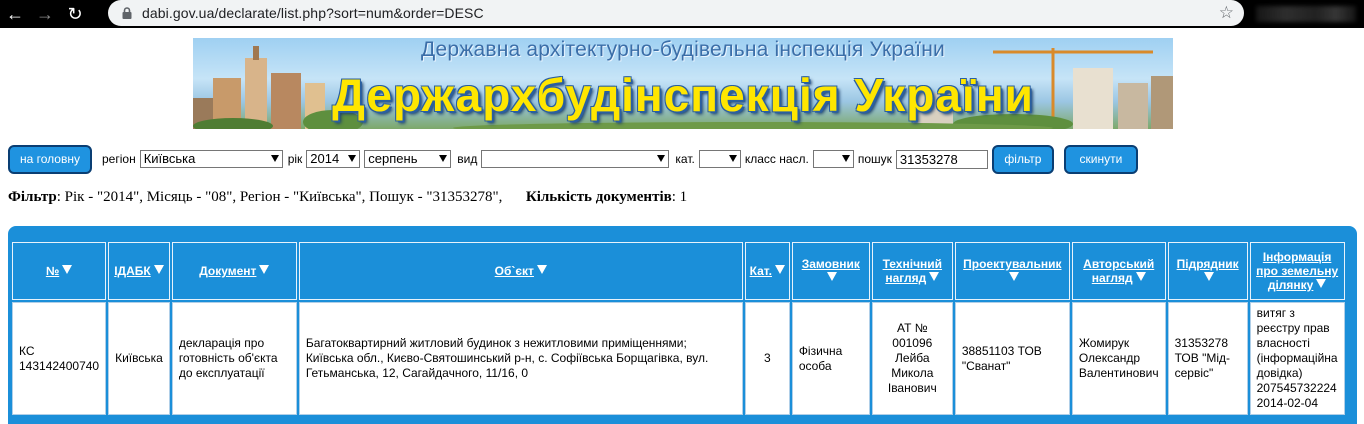  Describe the element at coordinates (719, 159) in the screenshot. I see `category-select` at that location.